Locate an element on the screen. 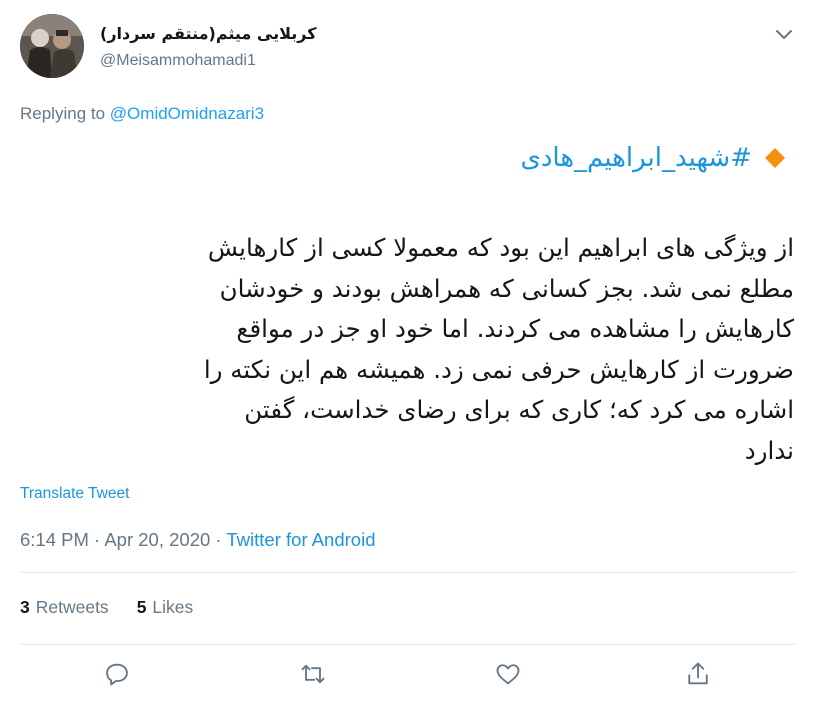  translate-tweet-link: Translate Tweet is located at coordinates (74, 494).